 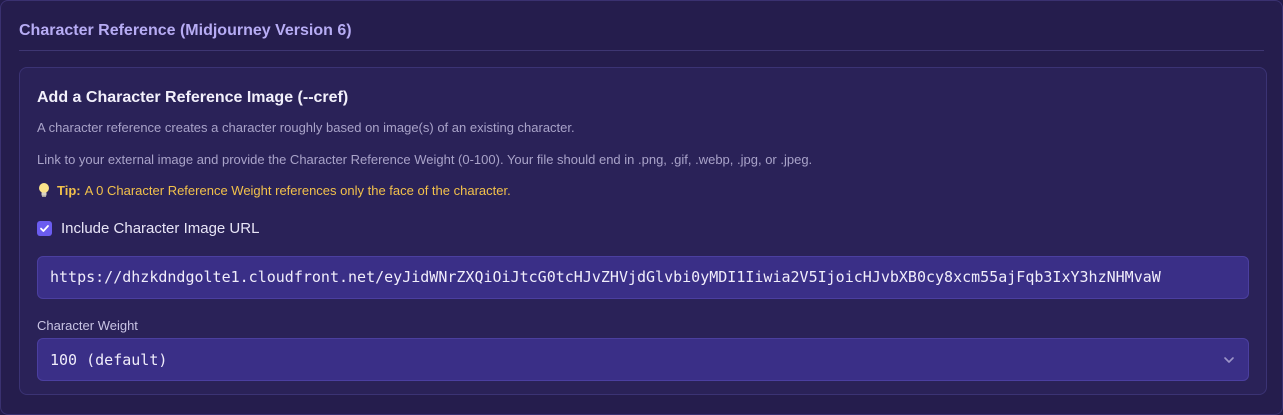 What do you see at coordinates (643, 359) in the screenshot?
I see `character-weight-select: 100 (default)` at bounding box center [643, 359].